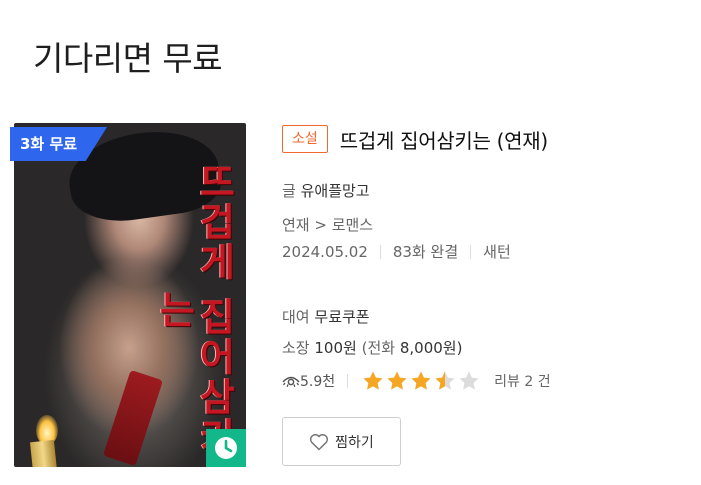 This screenshot has width=701, height=485. Describe the element at coordinates (522, 381) in the screenshot. I see `review-count: 리뷰 2 건` at that location.